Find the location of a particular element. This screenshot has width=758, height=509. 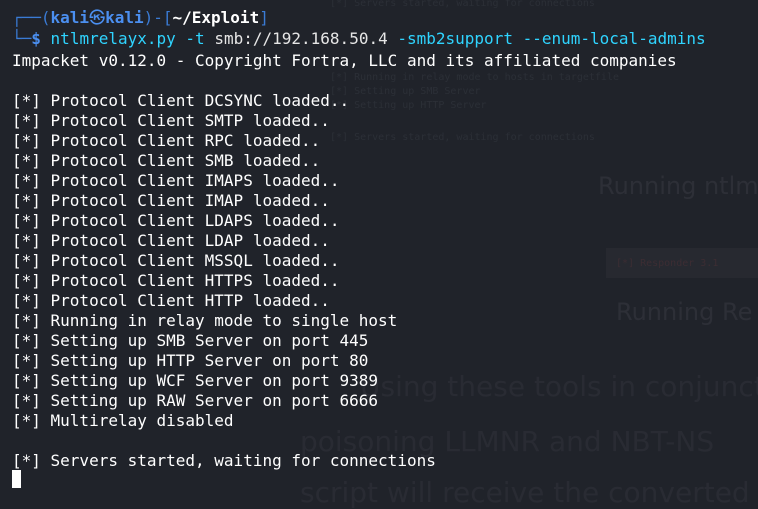

prompt-directory: ~/Exploit is located at coordinates (216, 17).